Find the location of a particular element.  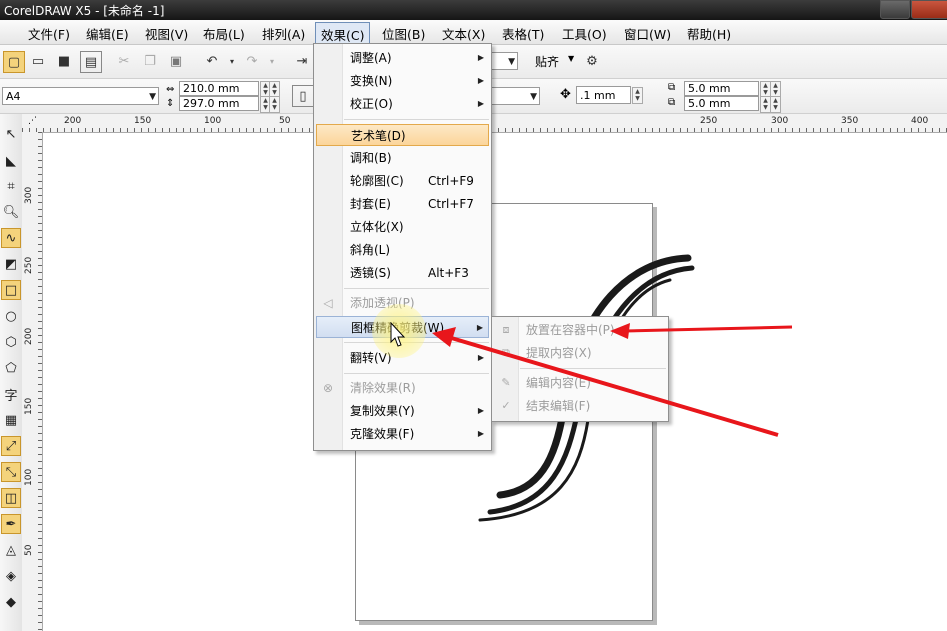

fill-tool-icon: ◈ is located at coordinates (11, 576).